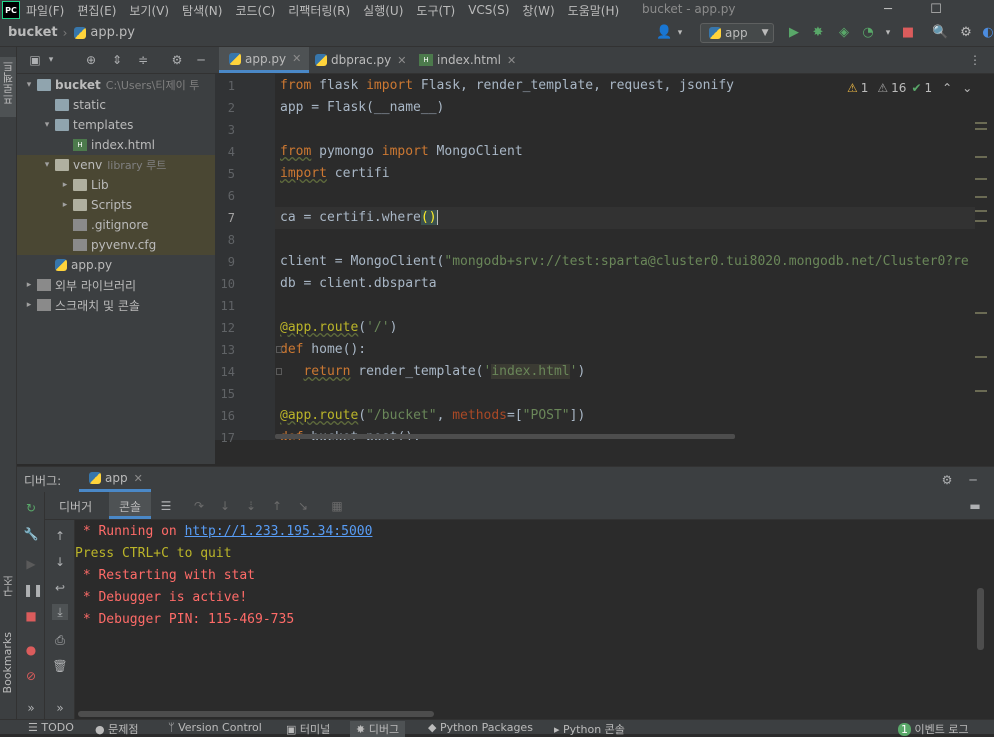 This screenshot has height=737, width=994. What do you see at coordinates (360, 60) in the screenshot?
I see `tab-dbprac-py: dbprac.py ✕` at bounding box center [360, 60].